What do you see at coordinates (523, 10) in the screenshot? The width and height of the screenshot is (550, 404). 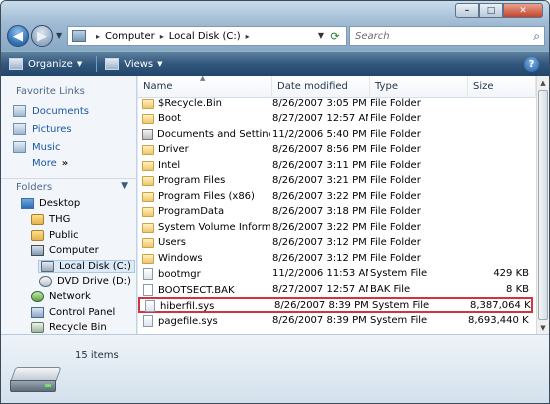 I see `close-button: ✕` at bounding box center [523, 10].